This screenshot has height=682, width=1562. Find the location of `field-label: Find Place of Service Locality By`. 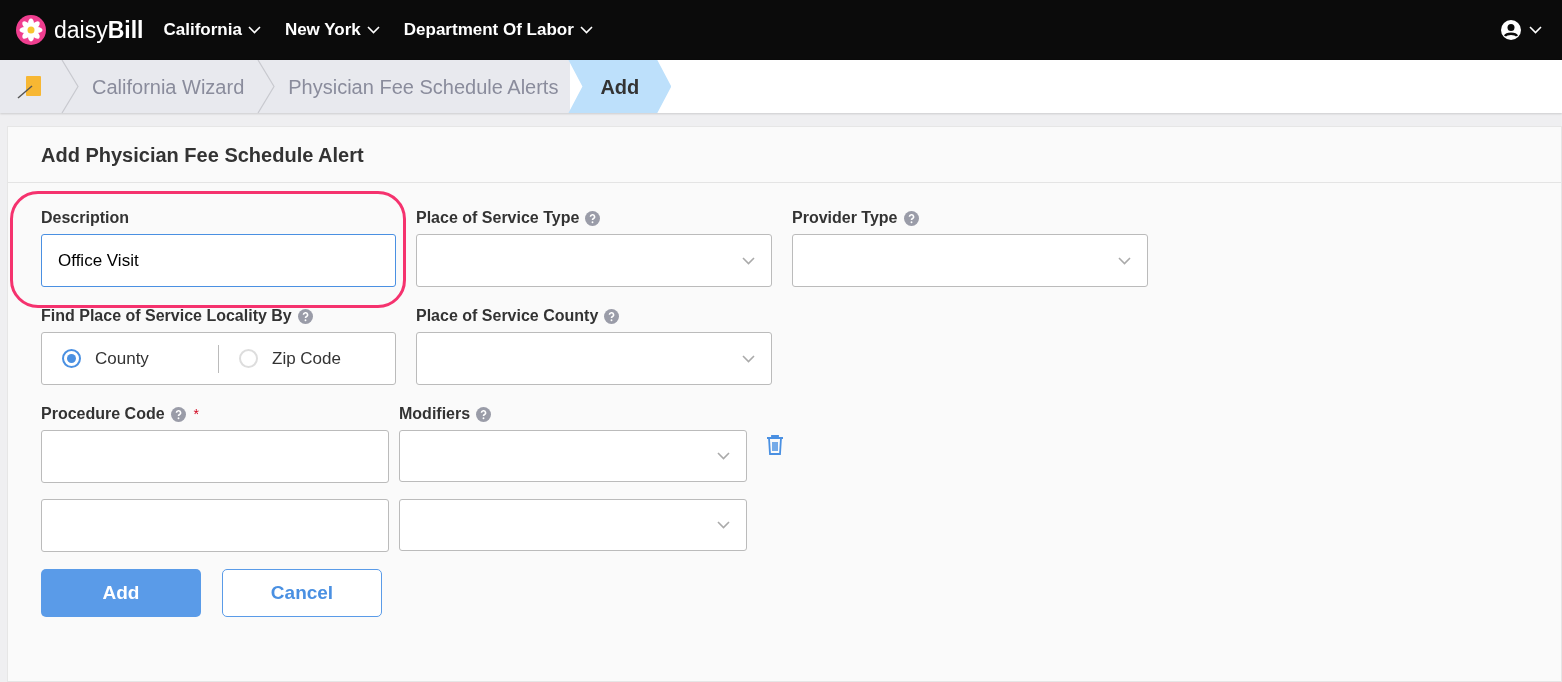

field-label: Find Place of Service Locality By is located at coordinates (166, 316).